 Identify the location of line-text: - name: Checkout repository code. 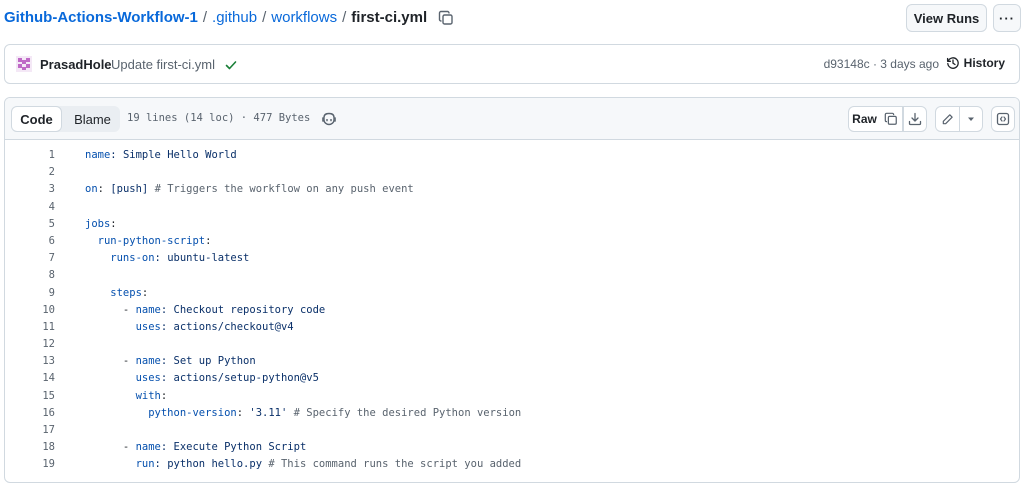
(205, 310).